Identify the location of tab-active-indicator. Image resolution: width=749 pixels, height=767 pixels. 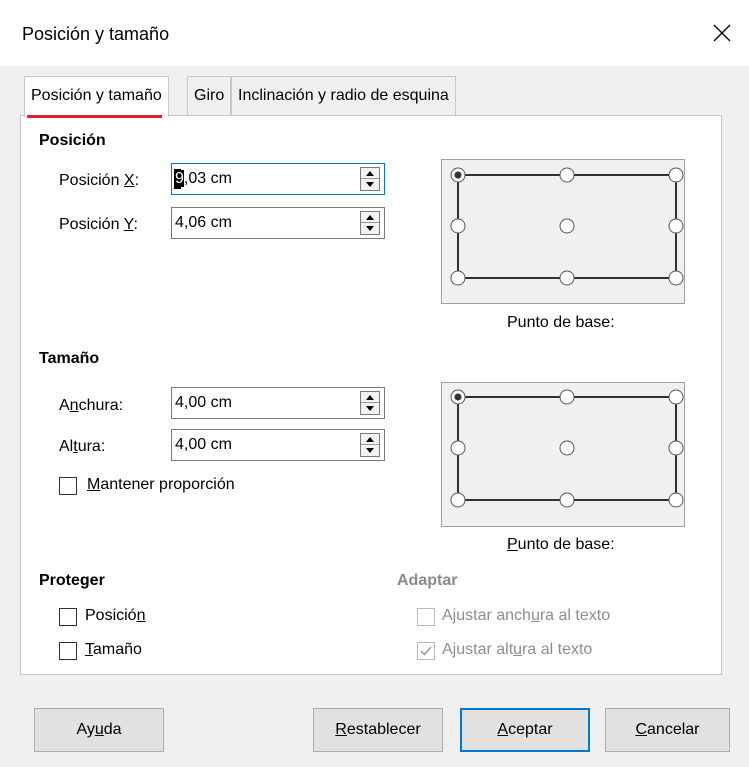
(94, 116).